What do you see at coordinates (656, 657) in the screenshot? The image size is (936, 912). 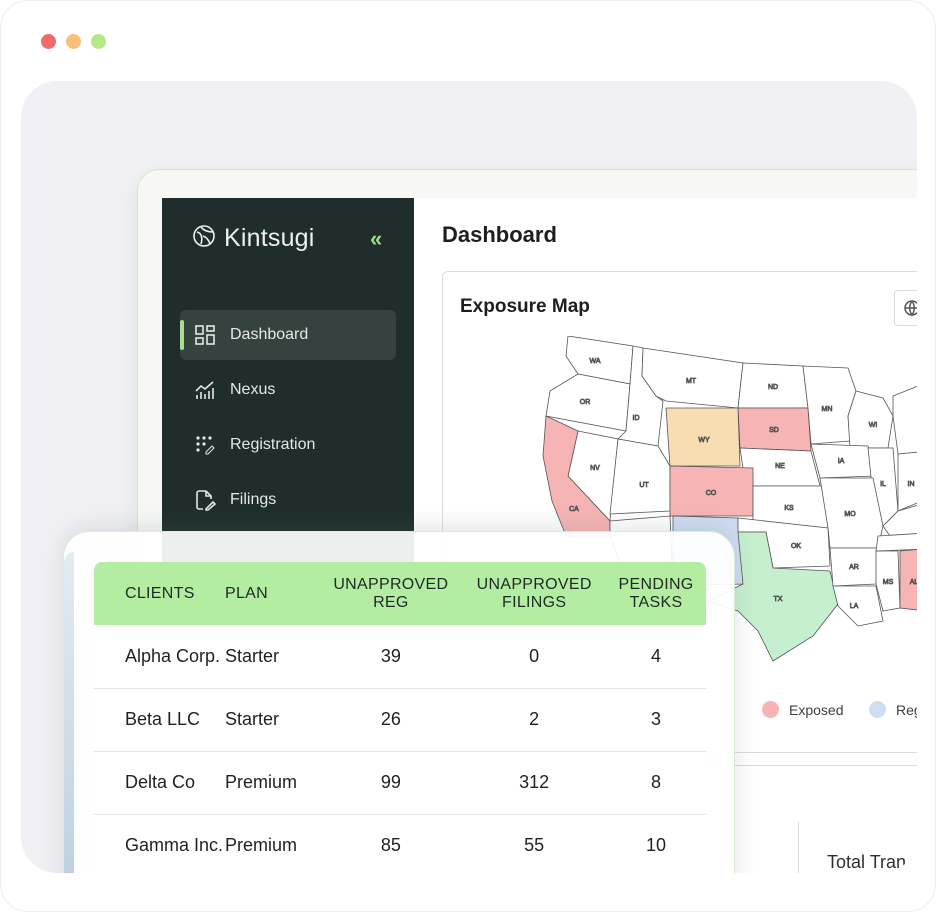 I see `pending-tasks-cell: 4` at bounding box center [656, 657].